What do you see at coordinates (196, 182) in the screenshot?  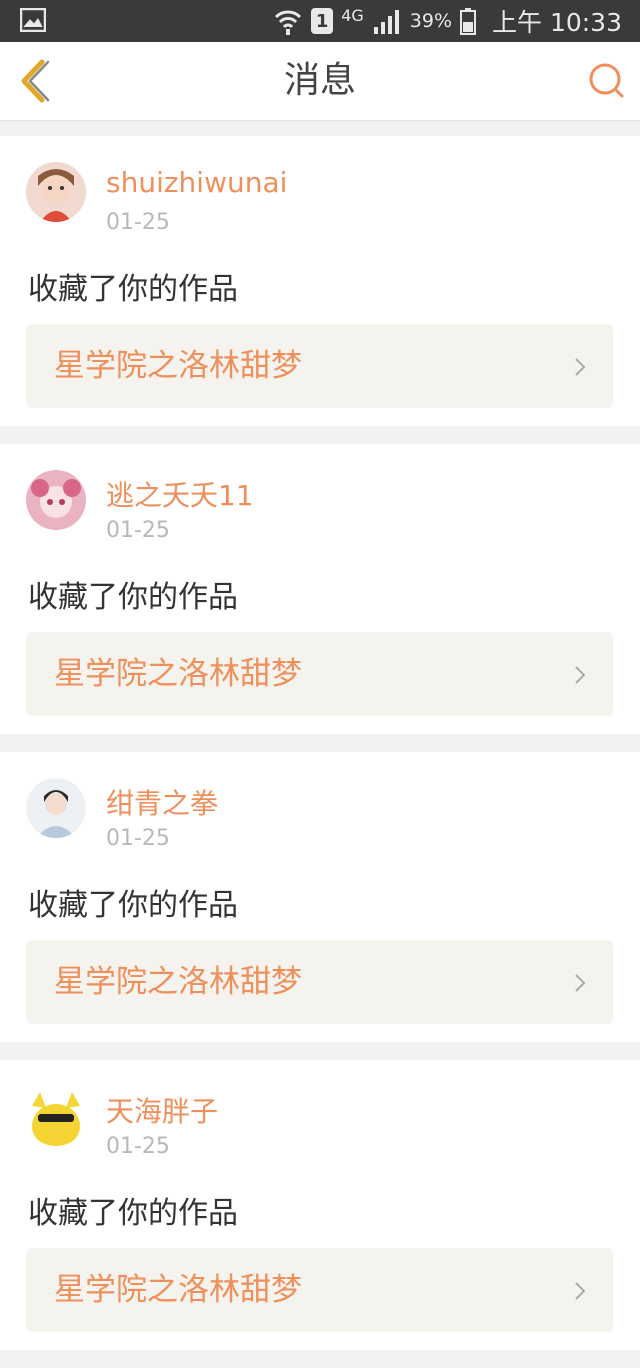 I see `username: shuizhiwunai` at bounding box center [196, 182].